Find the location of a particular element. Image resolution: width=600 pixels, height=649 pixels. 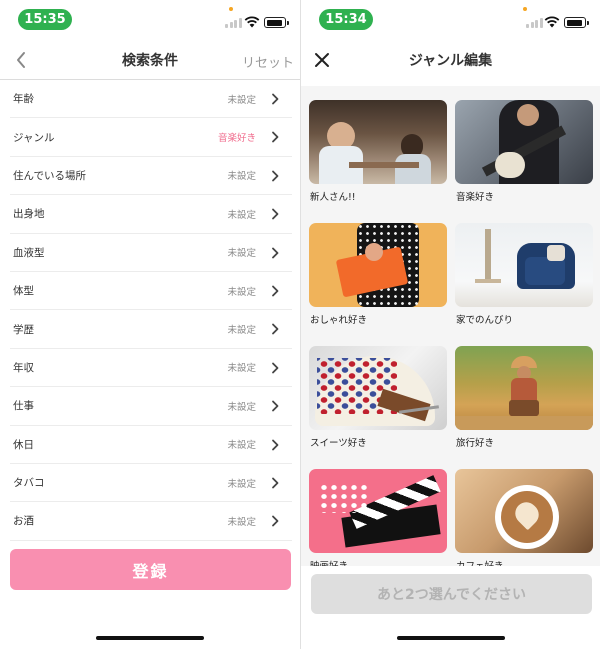

condition-row: 住んでいる場所 未設定 is located at coordinates (151, 176).